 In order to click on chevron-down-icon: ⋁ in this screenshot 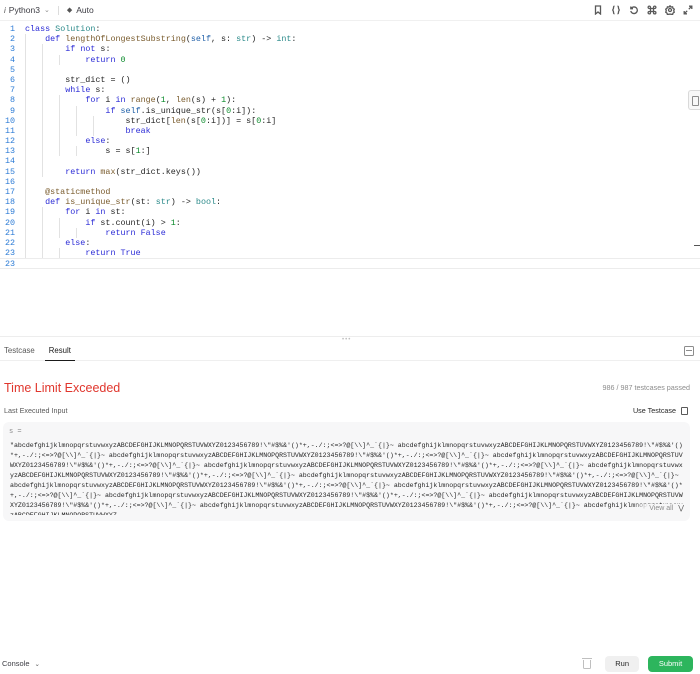, I will do `click(681, 508)`.